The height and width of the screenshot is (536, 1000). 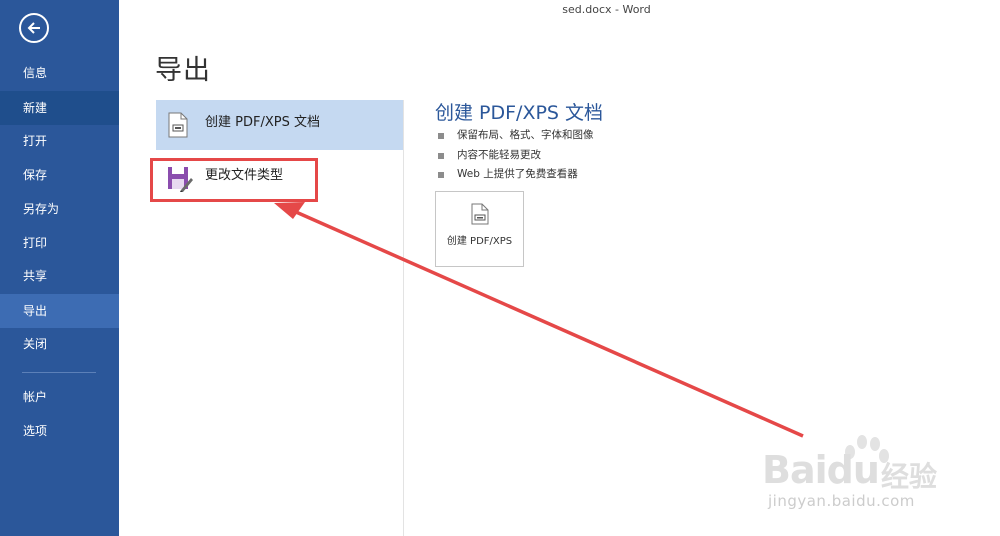 I want to click on sidebar-item-new: 新建, so click(x=59, y=108).